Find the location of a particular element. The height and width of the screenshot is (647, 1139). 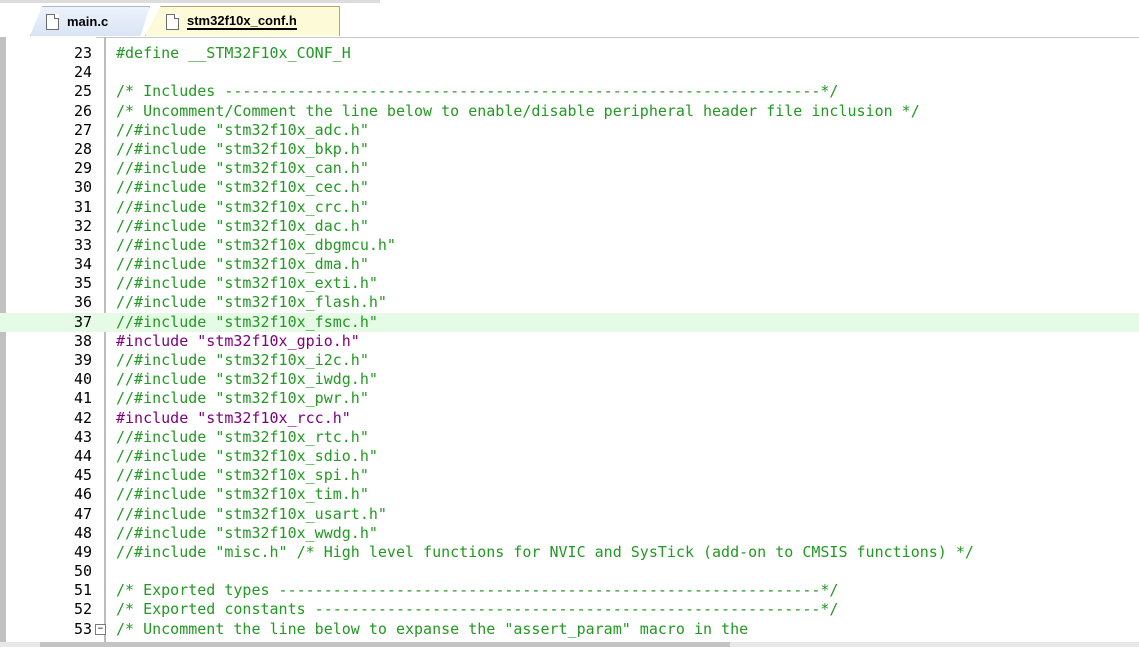

line-number: 45 is located at coordinates (82, 475).